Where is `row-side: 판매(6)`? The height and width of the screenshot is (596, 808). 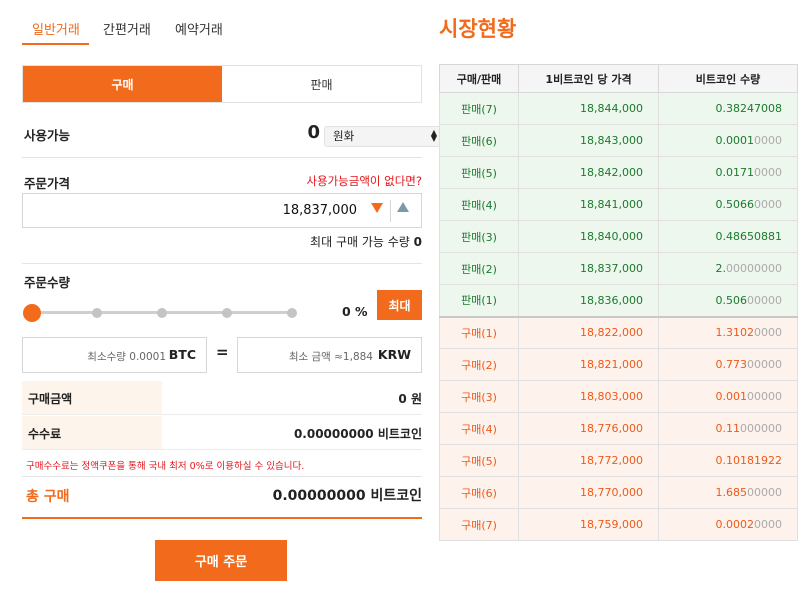 row-side: 판매(6) is located at coordinates (479, 140).